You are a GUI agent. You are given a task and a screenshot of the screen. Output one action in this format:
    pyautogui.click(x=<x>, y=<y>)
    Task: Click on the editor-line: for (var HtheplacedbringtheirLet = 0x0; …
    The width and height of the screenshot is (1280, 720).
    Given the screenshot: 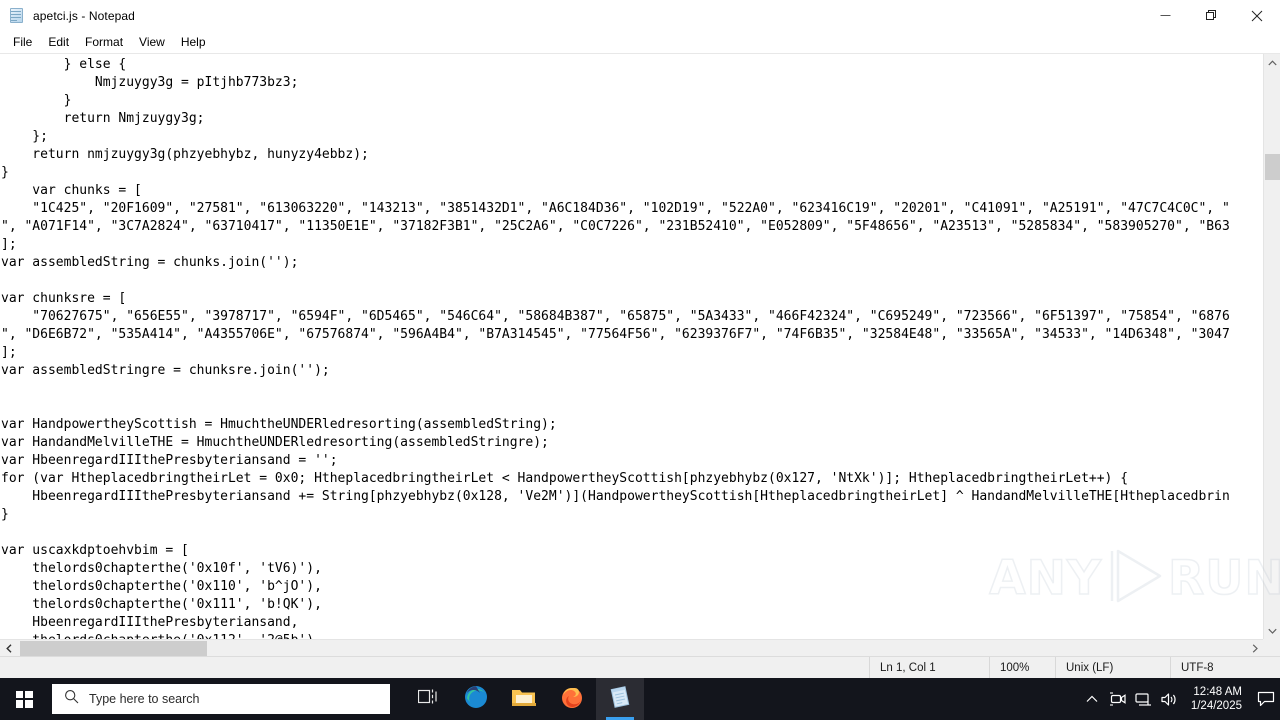 What is the action you would take?
    pyautogui.click(x=565, y=478)
    